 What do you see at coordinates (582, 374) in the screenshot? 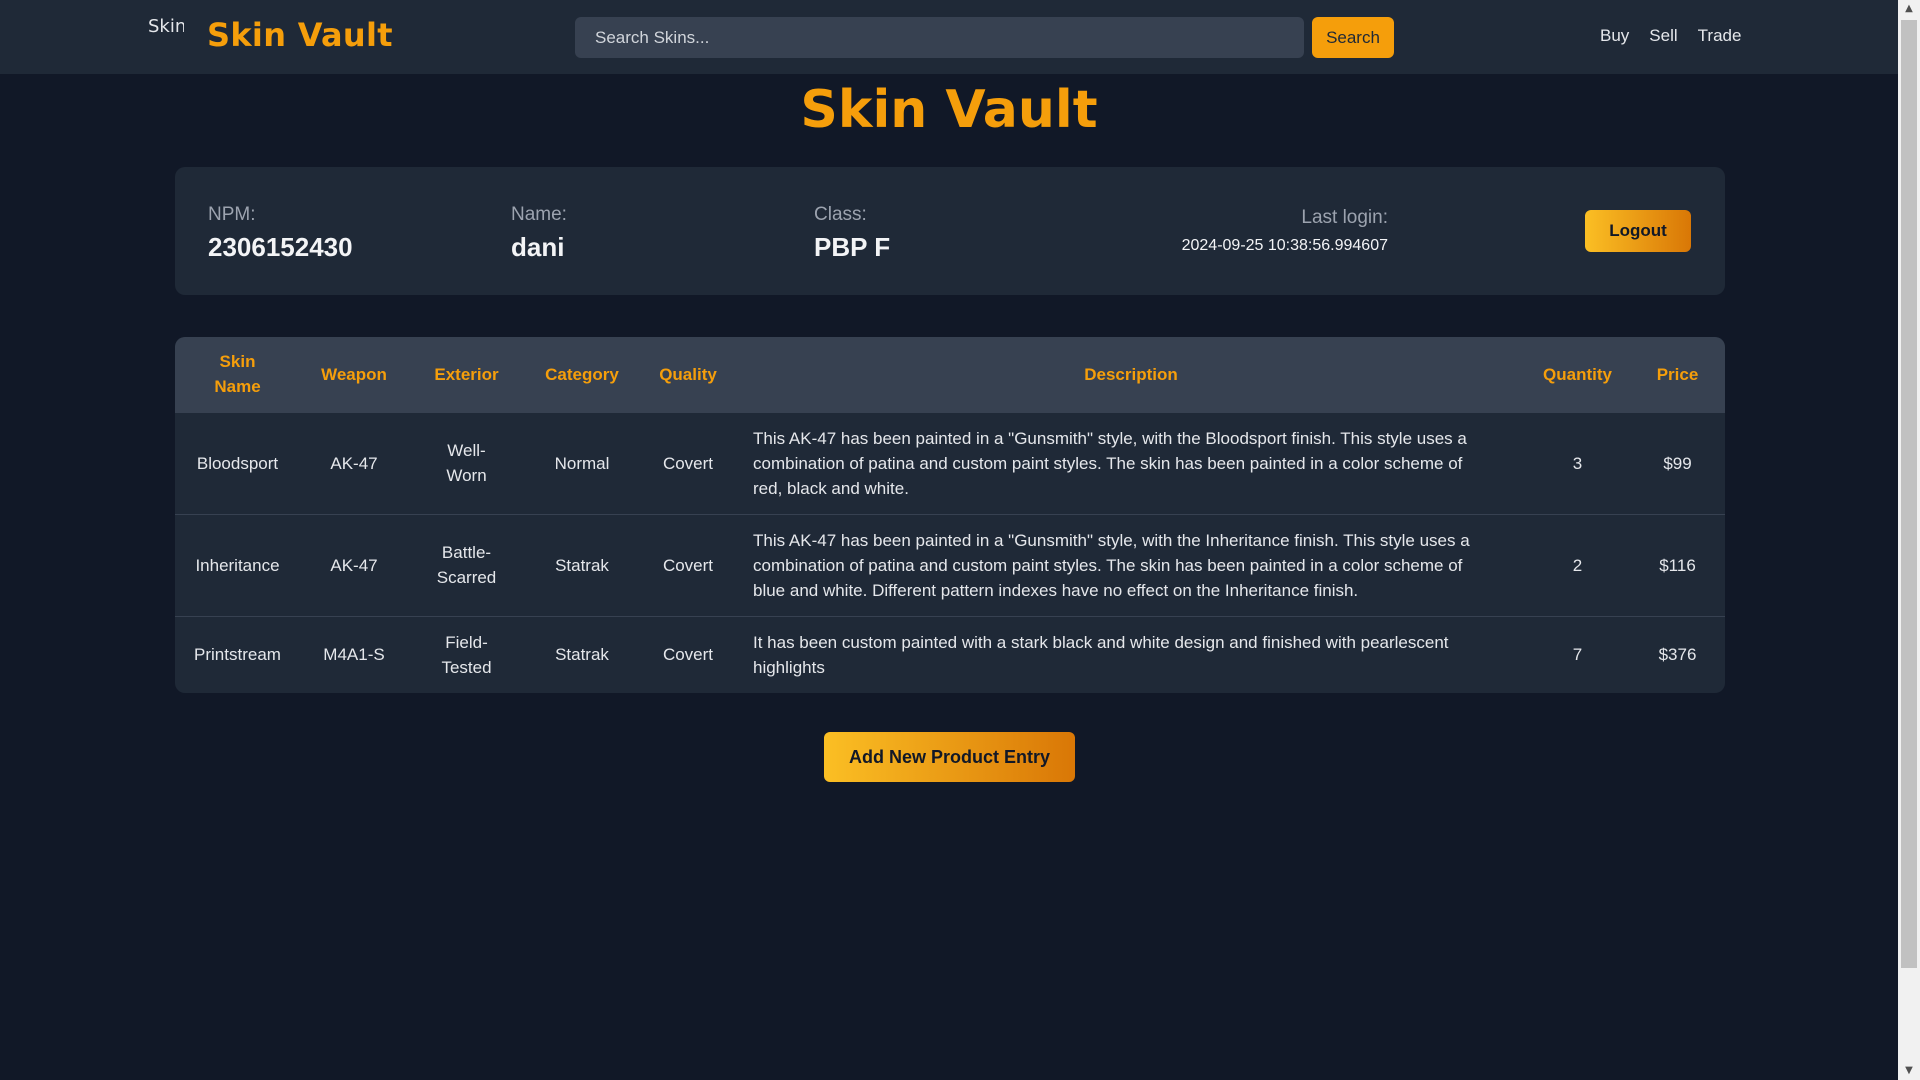
I see `header-category: Category` at bounding box center [582, 374].